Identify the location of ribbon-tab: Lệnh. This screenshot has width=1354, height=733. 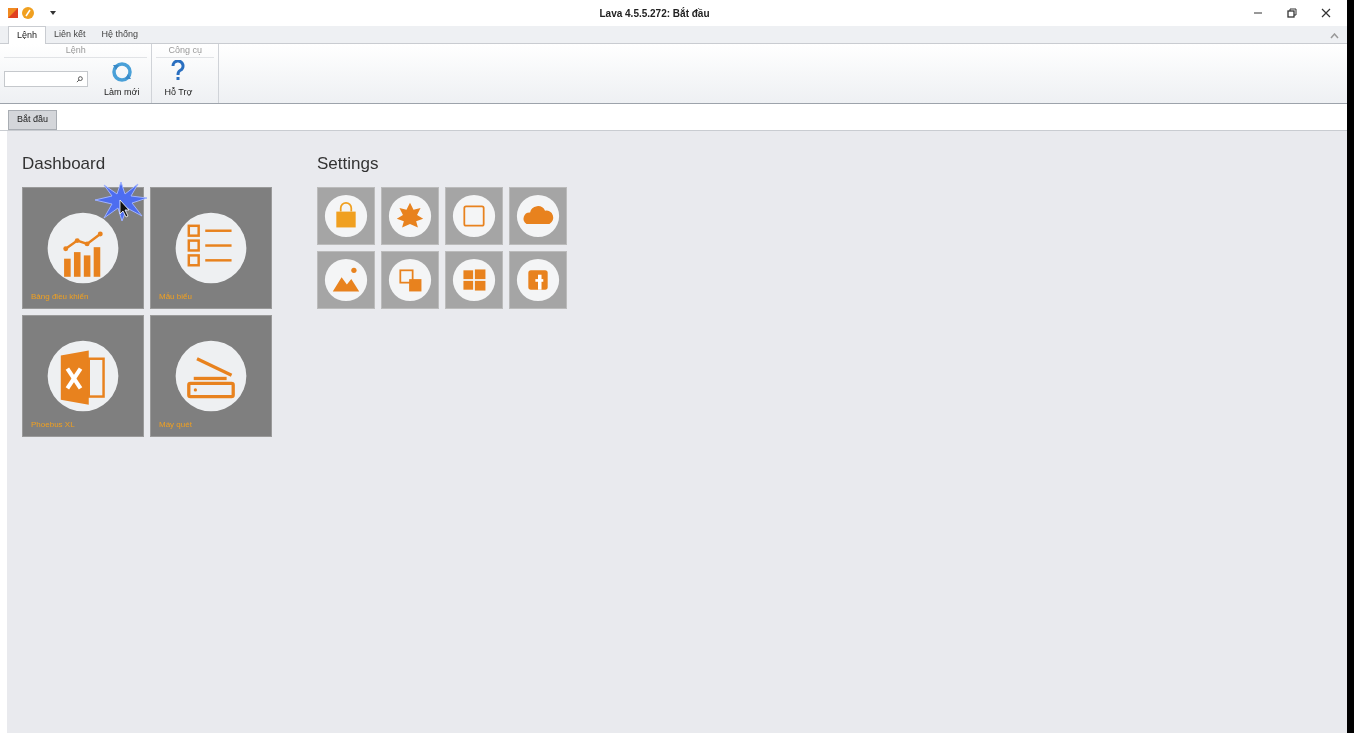
(27, 35).